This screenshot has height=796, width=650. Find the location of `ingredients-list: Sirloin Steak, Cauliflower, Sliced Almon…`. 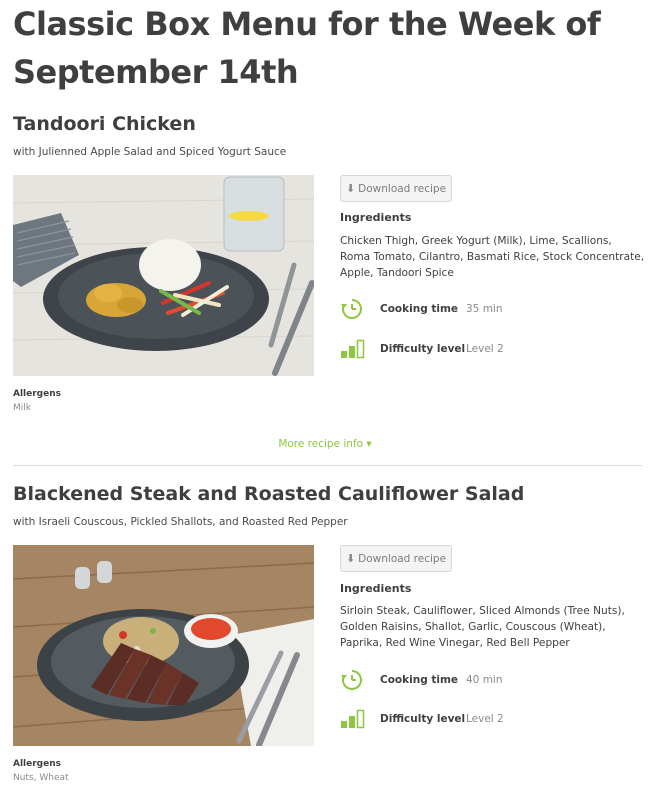

ingredients-list: Sirloin Steak, Cauliflower, Sliced Almon… is located at coordinates (482, 627).